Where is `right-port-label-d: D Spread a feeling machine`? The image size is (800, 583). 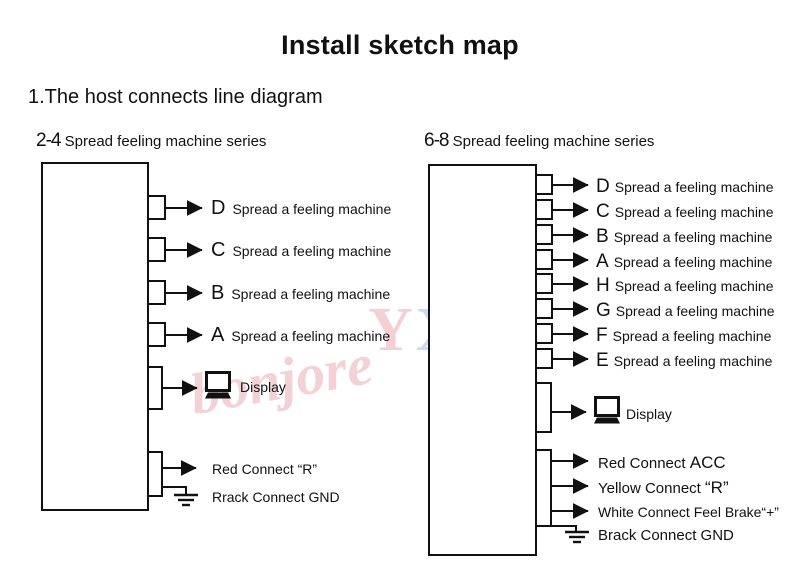
right-port-label-d: D Spread a feeling machine is located at coordinates (685, 186).